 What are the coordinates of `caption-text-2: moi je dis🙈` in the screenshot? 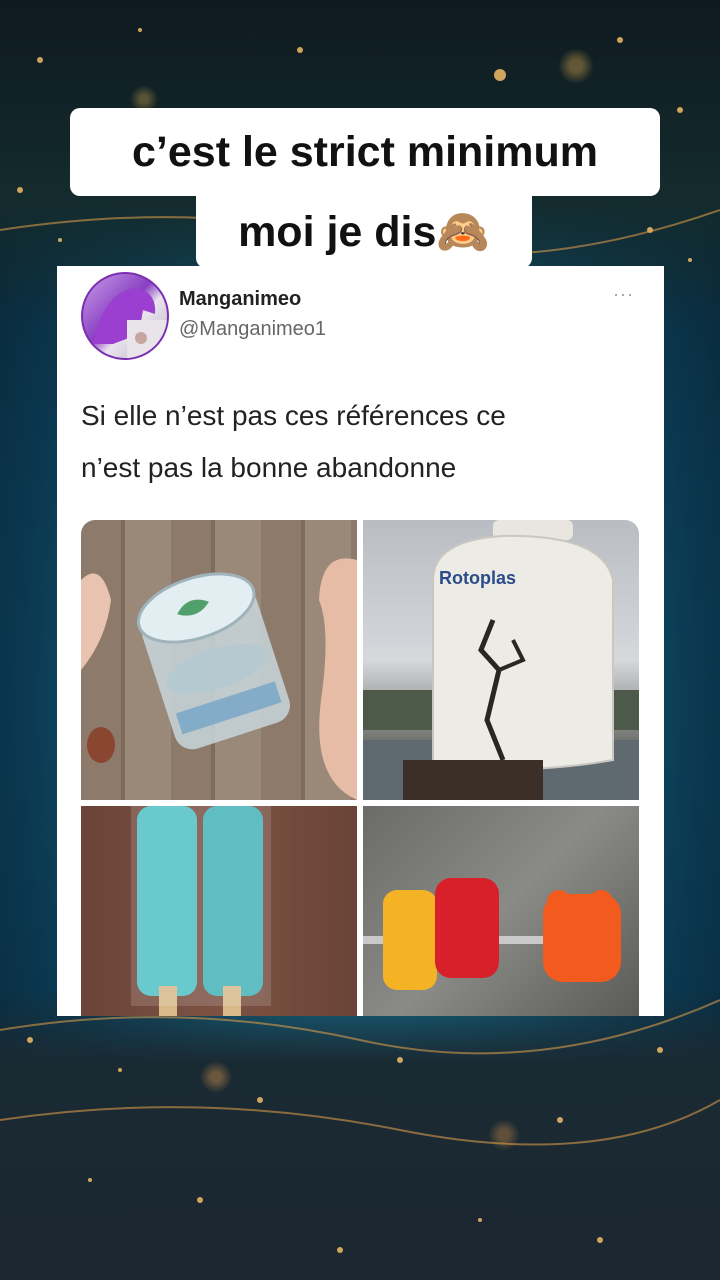 It's located at (364, 231).